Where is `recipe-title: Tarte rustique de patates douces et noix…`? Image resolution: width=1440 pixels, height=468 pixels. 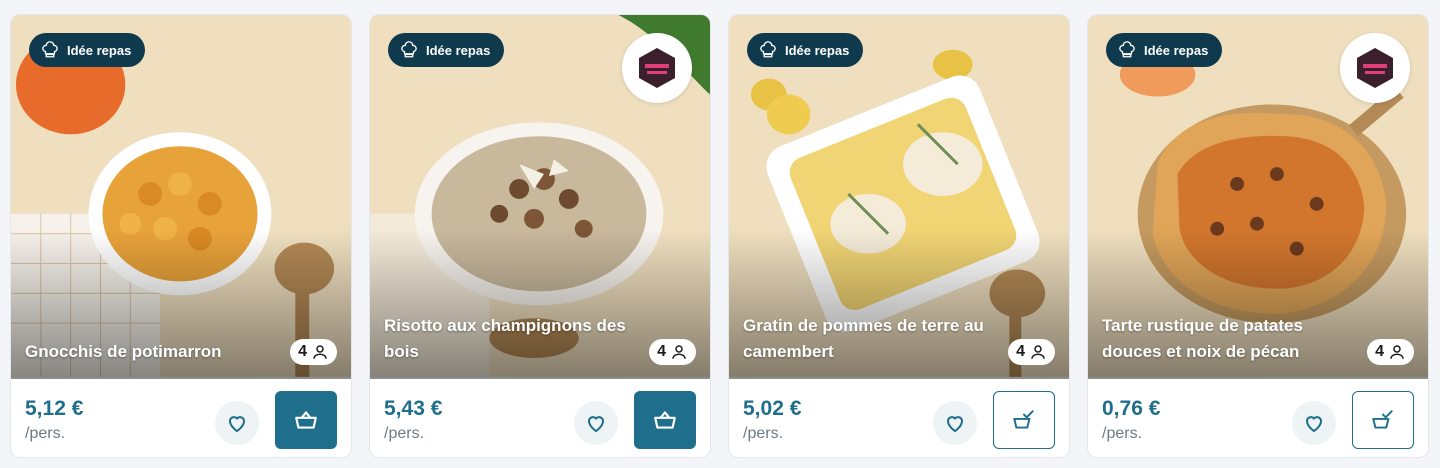
recipe-title: Tarte rustique de patates douces et noix… is located at coordinates (1229, 339).